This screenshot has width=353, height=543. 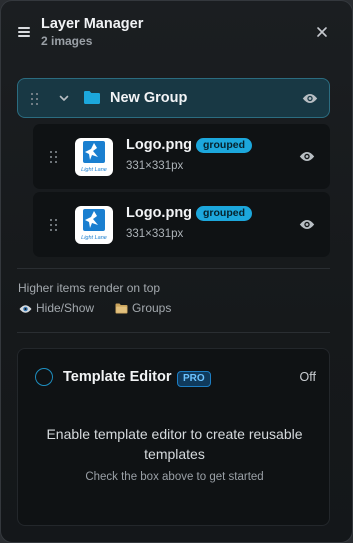 What do you see at coordinates (65, 308) in the screenshot?
I see `hide-show-label: Hide/Show` at bounding box center [65, 308].